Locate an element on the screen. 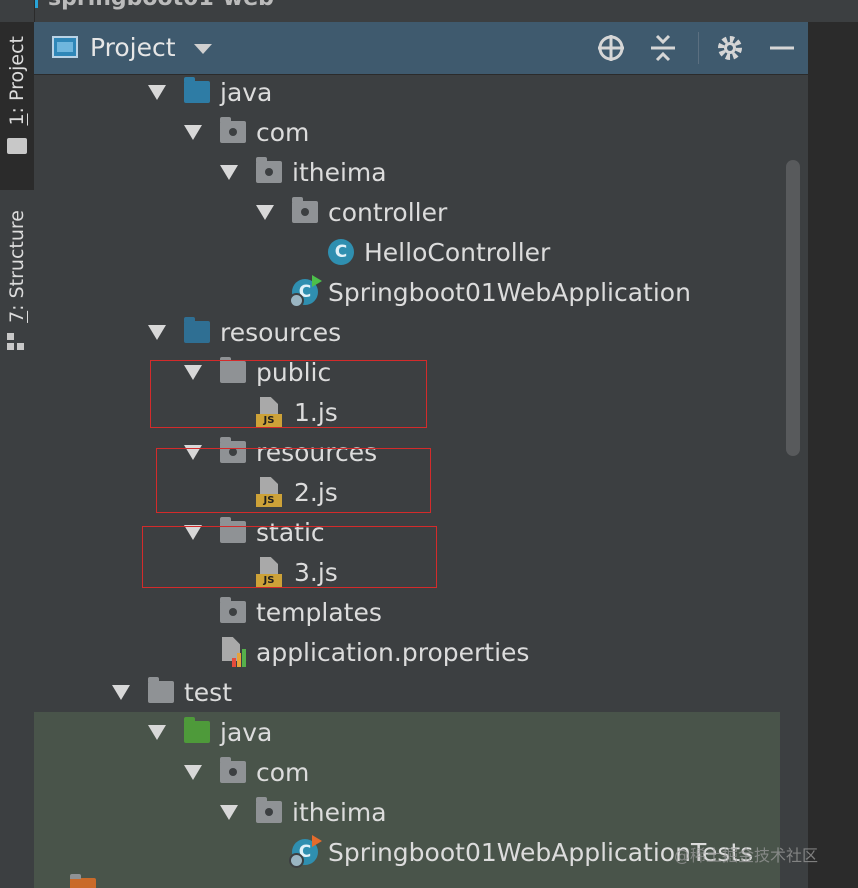  tab-structure-number: 7 is located at coordinates (17, 316).